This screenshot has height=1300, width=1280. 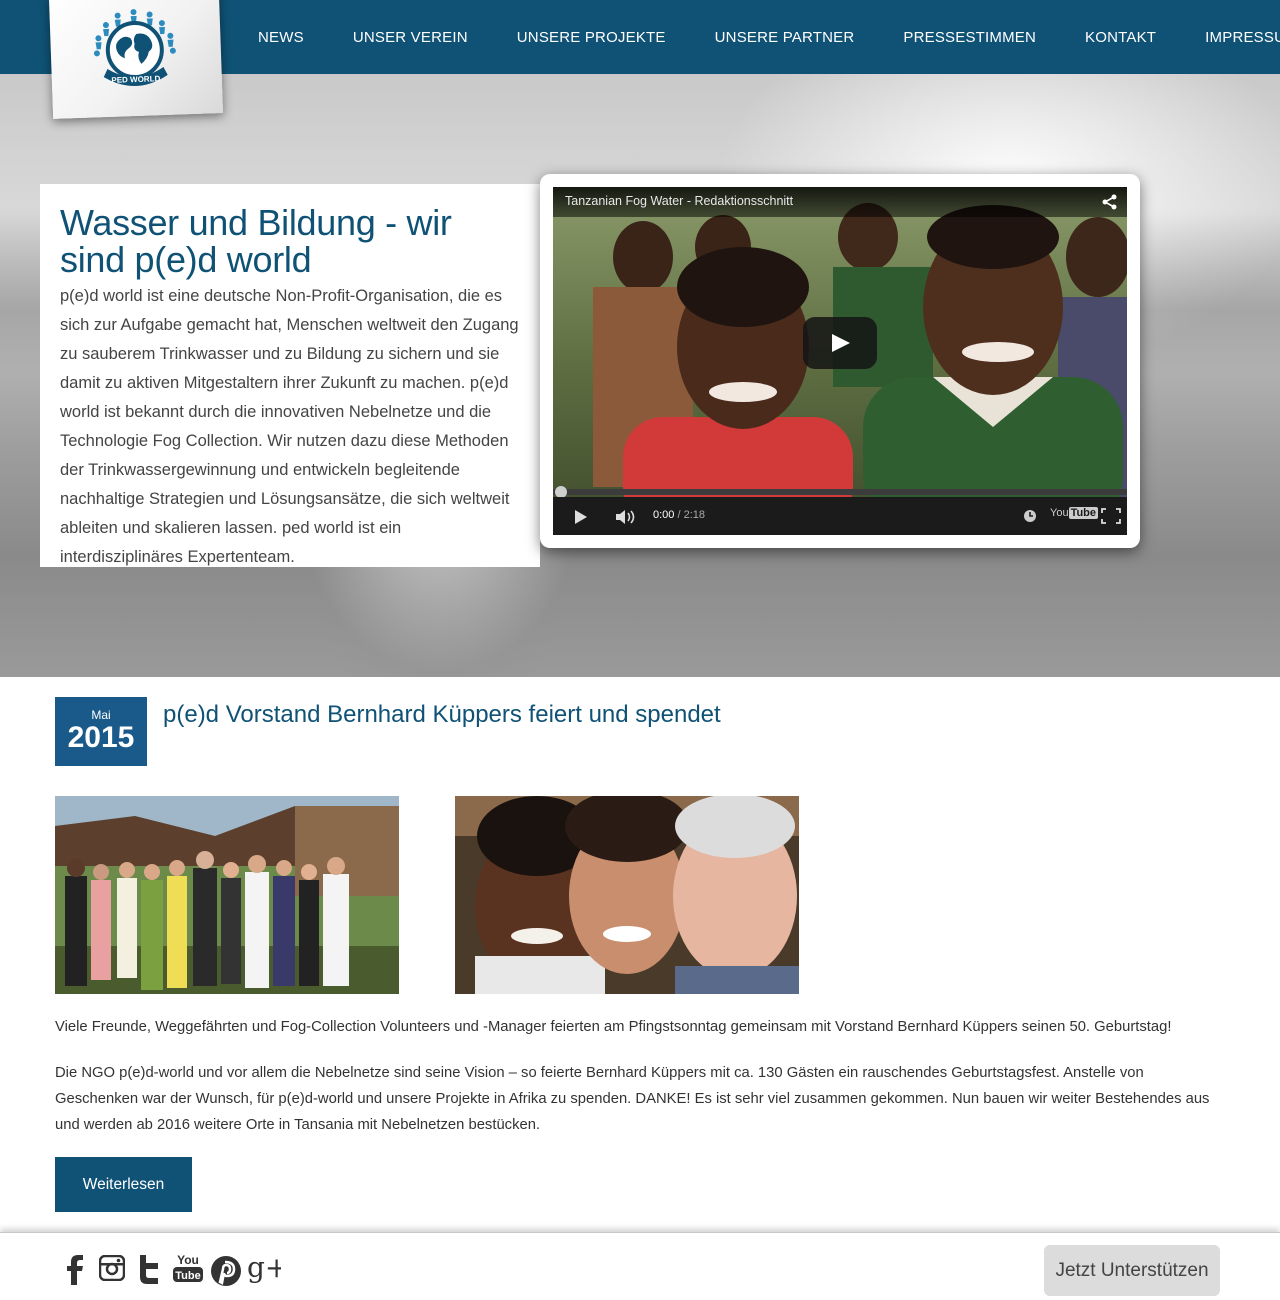 I want to click on nav-item-unser-verein: UNSER VEREIN, so click(x=410, y=37).